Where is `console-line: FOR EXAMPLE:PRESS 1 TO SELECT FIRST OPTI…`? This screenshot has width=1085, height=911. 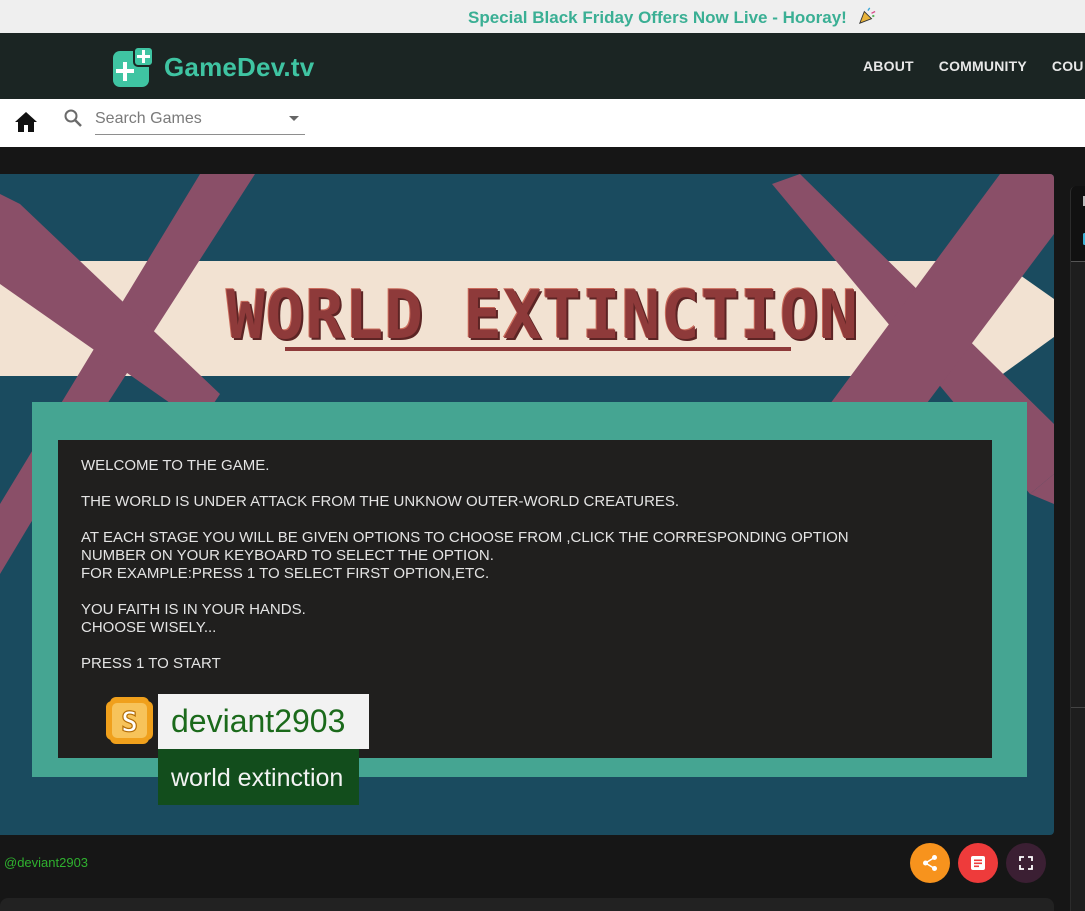 console-line: FOR EXAMPLE:PRESS 1 TO SELECT FIRST OPTI… is located at coordinates (285, 573).